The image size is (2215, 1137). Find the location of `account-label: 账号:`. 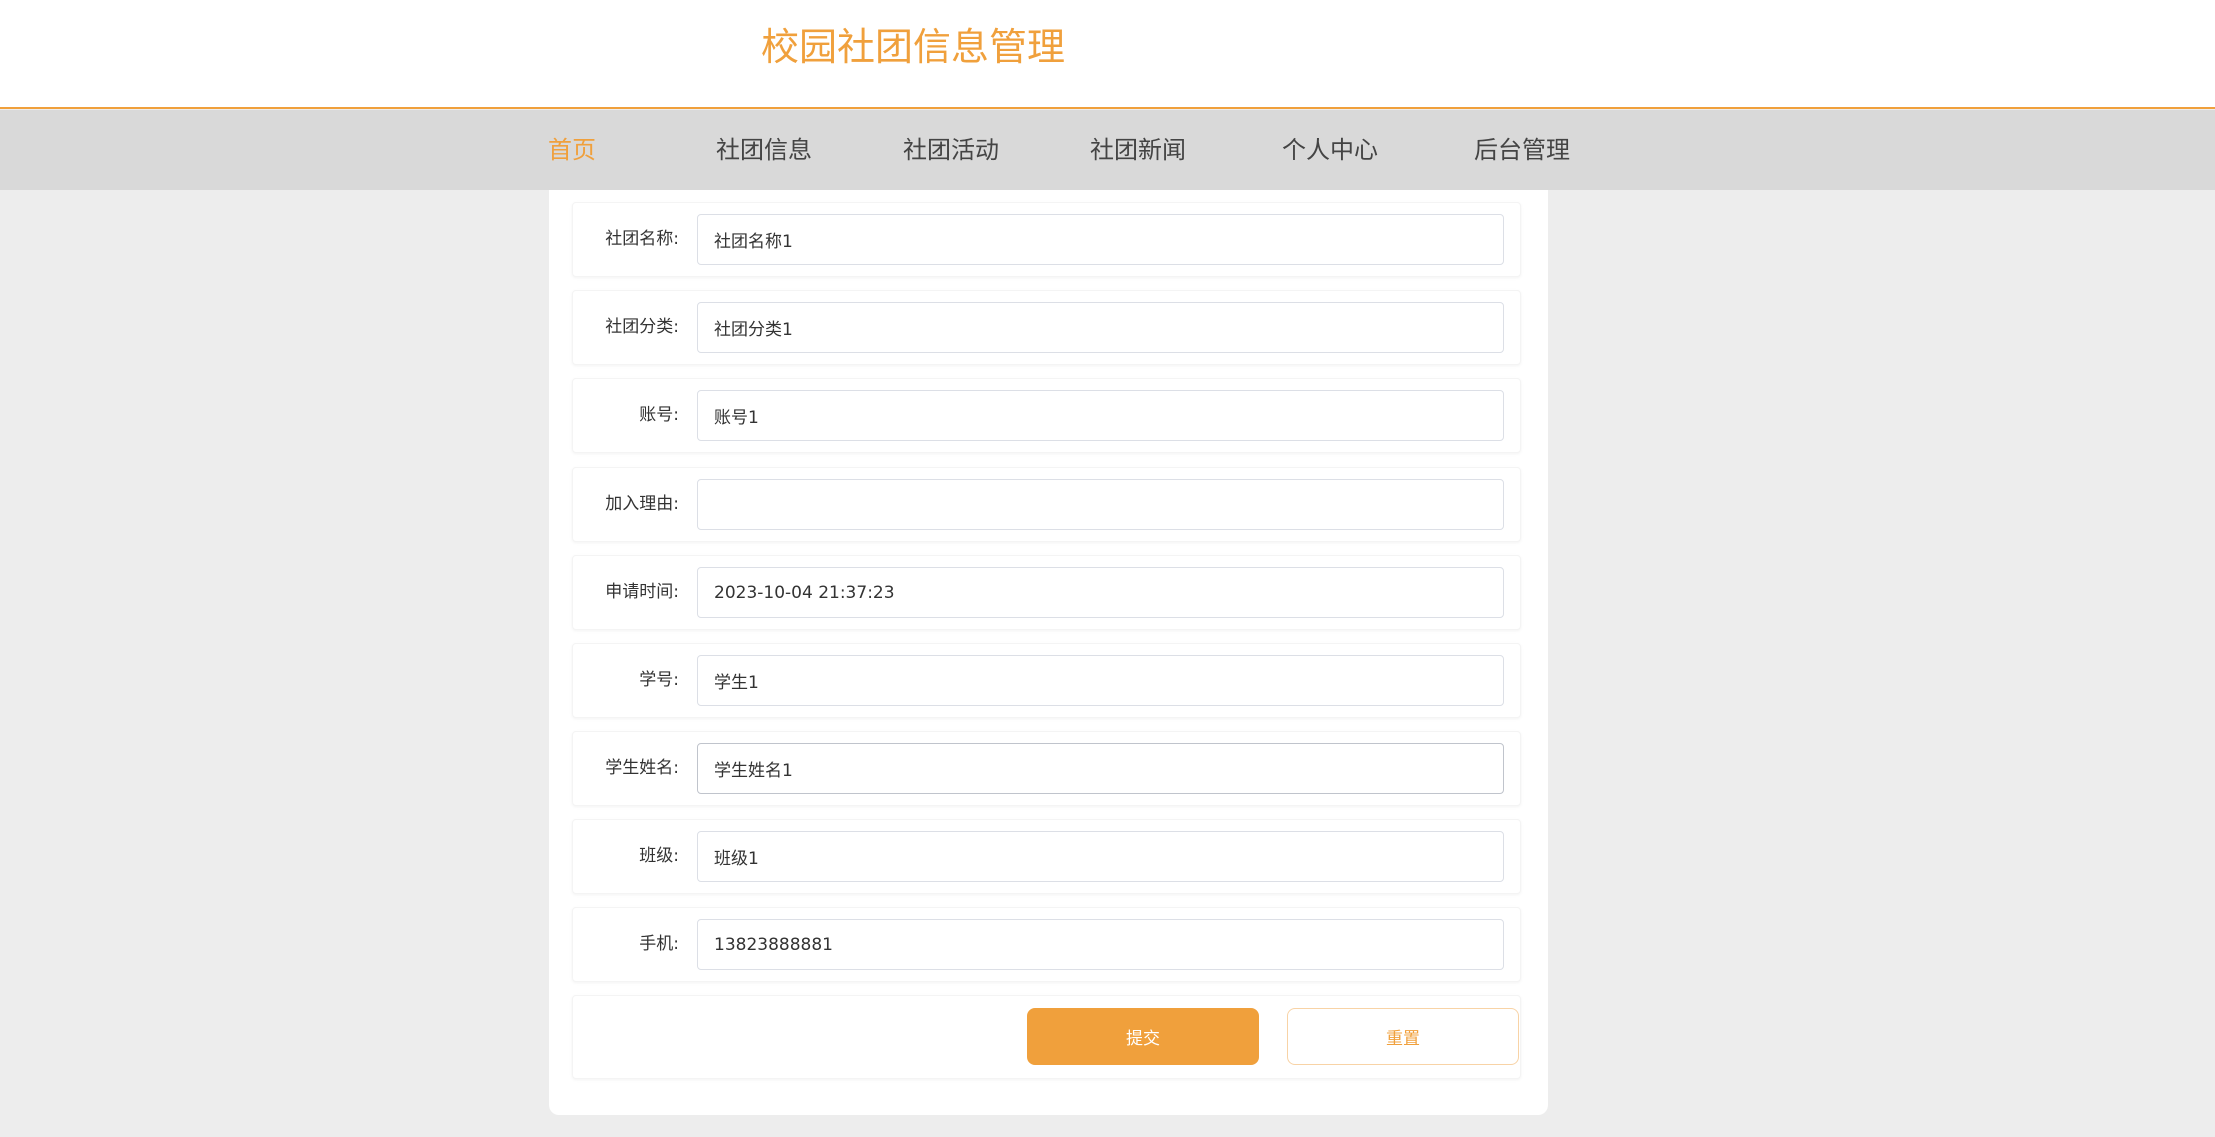

account-label: 账号: is located at coordinates (659, 415).